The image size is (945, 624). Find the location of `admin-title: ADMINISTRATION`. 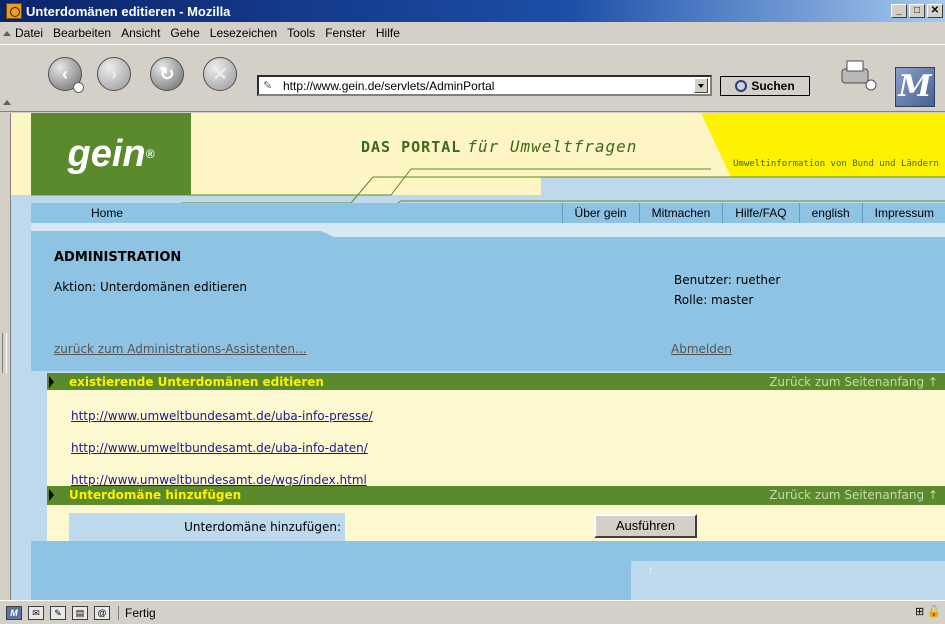

admin-title: ADMINISTRATION is located at coordinates (118, 257).